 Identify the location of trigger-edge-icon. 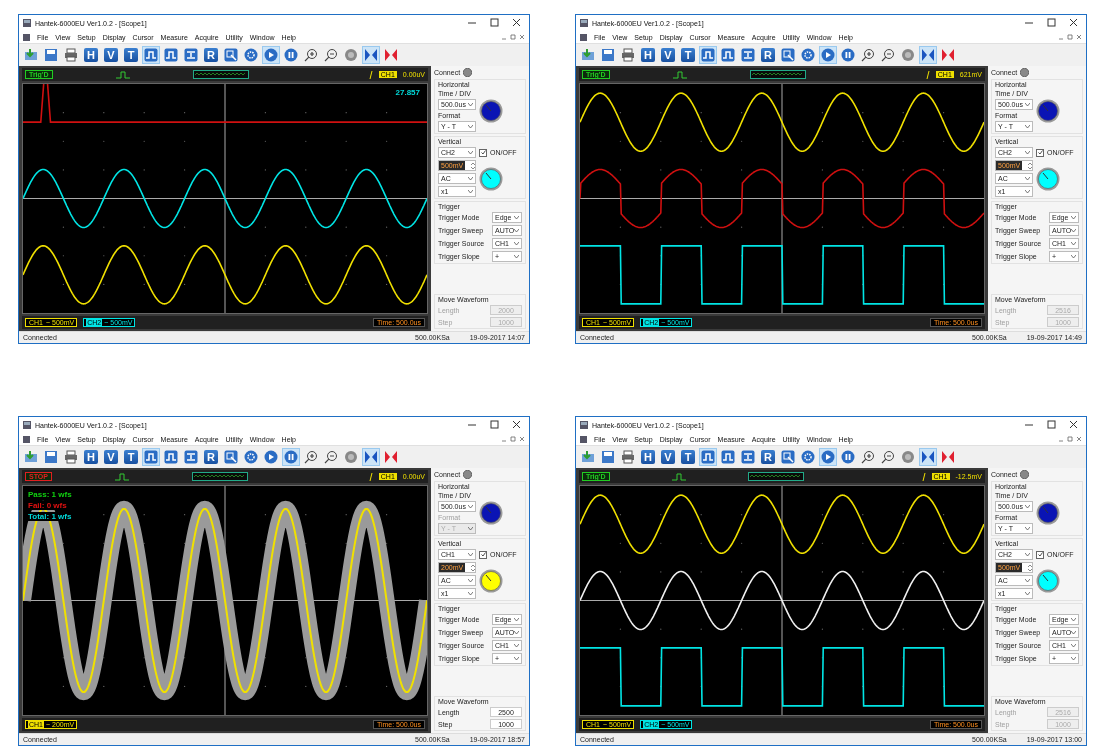
(370, 476).